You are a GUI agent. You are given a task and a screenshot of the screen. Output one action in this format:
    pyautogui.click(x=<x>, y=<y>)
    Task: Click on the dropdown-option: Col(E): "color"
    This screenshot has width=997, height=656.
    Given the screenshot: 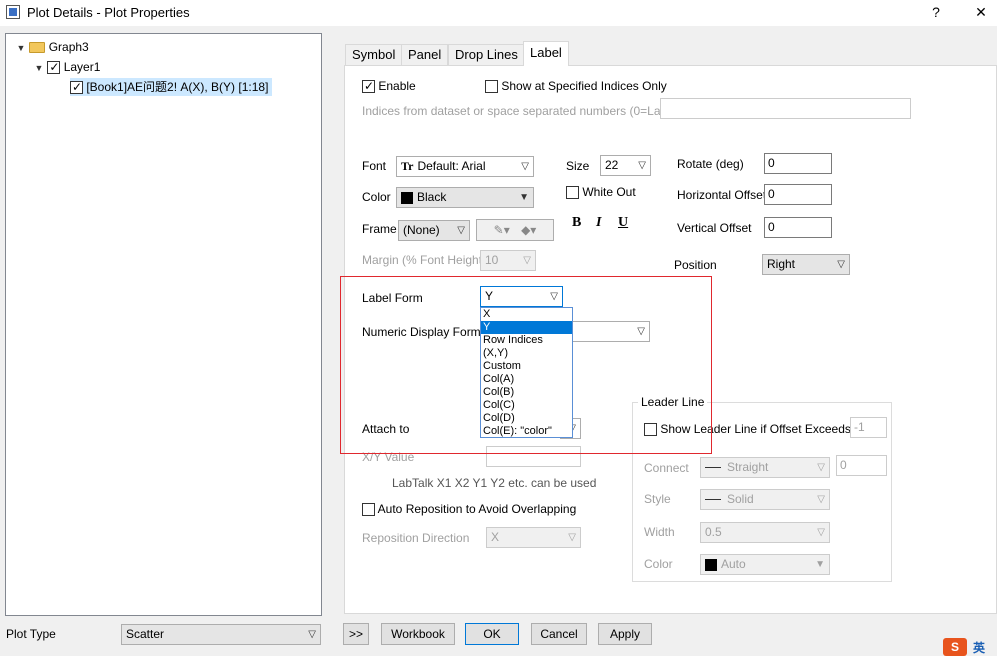 What is the action you would take?
    pyautogui.click(x=526, y=431)
    